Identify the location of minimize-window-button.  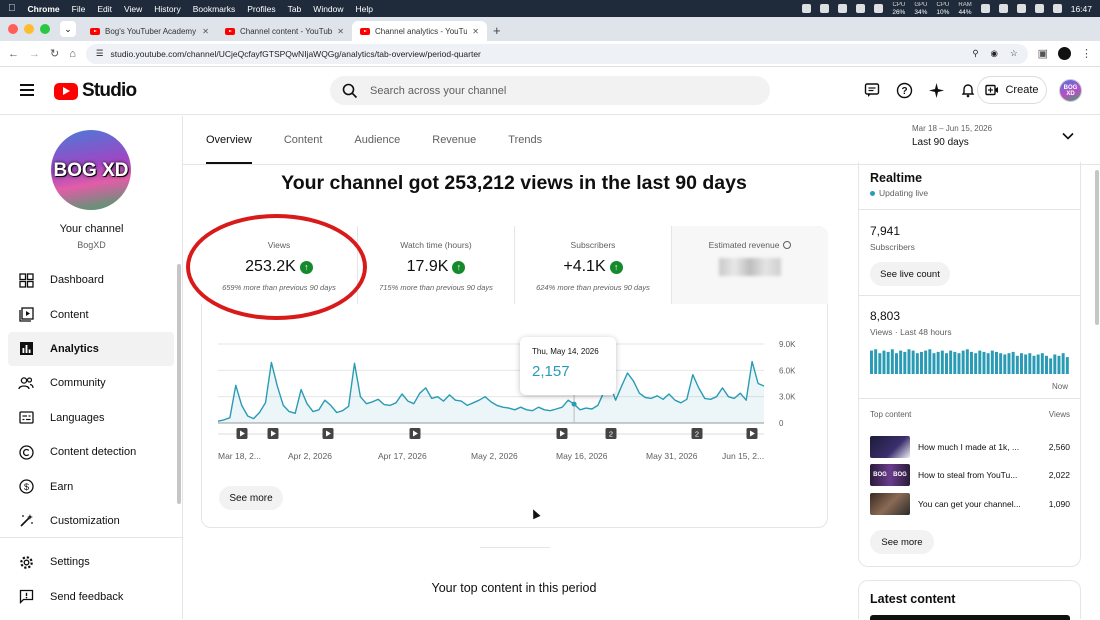
(29, 29).